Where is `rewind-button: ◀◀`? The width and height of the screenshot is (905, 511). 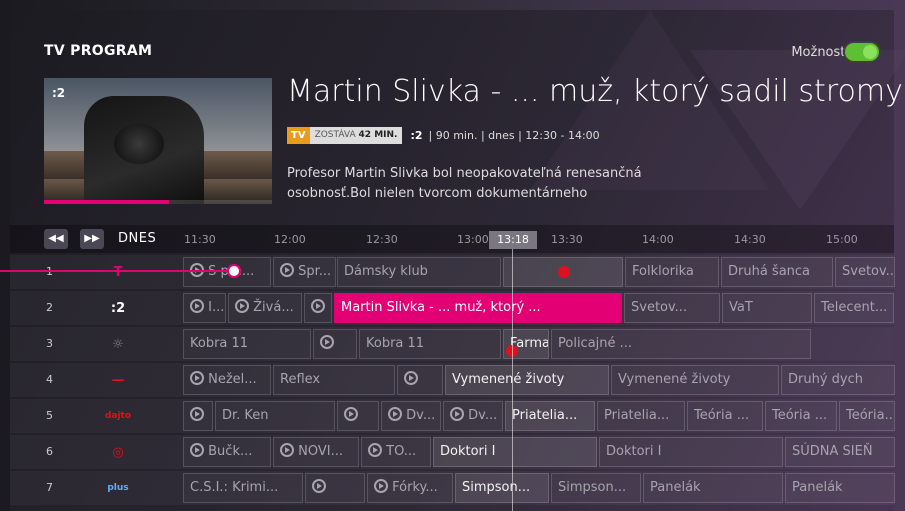
rewind-button: ◀◀ is located at coordinates (56, 239).